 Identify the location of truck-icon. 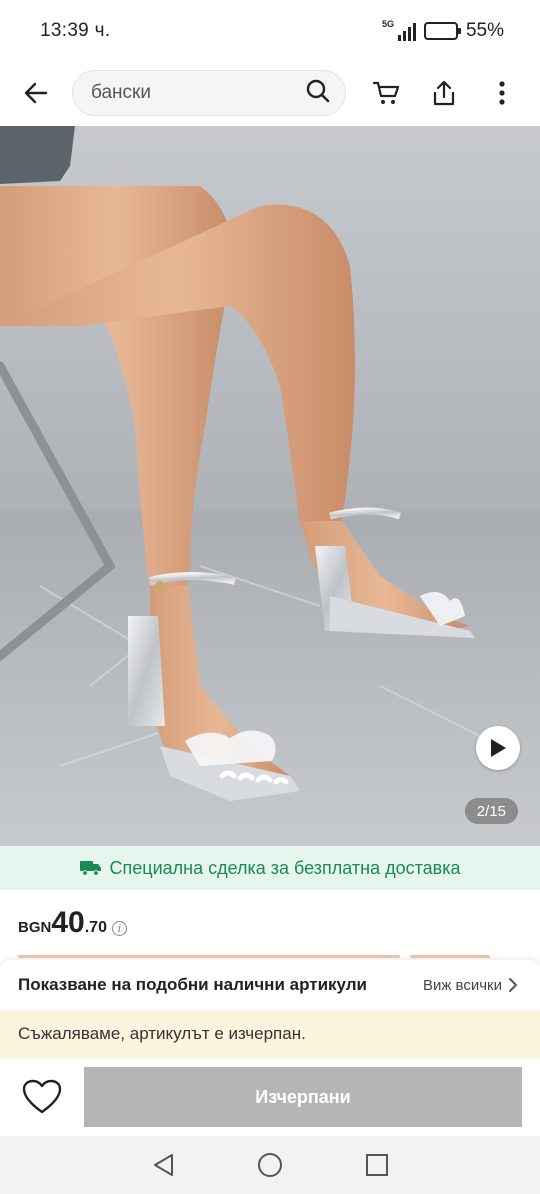
(90, 868).